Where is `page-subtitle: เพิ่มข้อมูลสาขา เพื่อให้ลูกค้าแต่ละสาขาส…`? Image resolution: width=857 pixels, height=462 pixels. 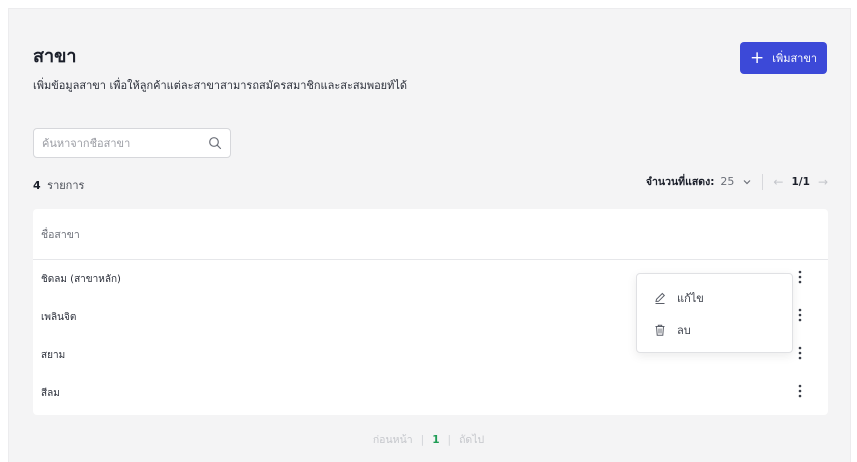
page-subtitle: เพิ่มข้อมูลสาขา เพื่อให้ลูกค้าแต่ละสาขาส… is located at coordinates (220, 85).